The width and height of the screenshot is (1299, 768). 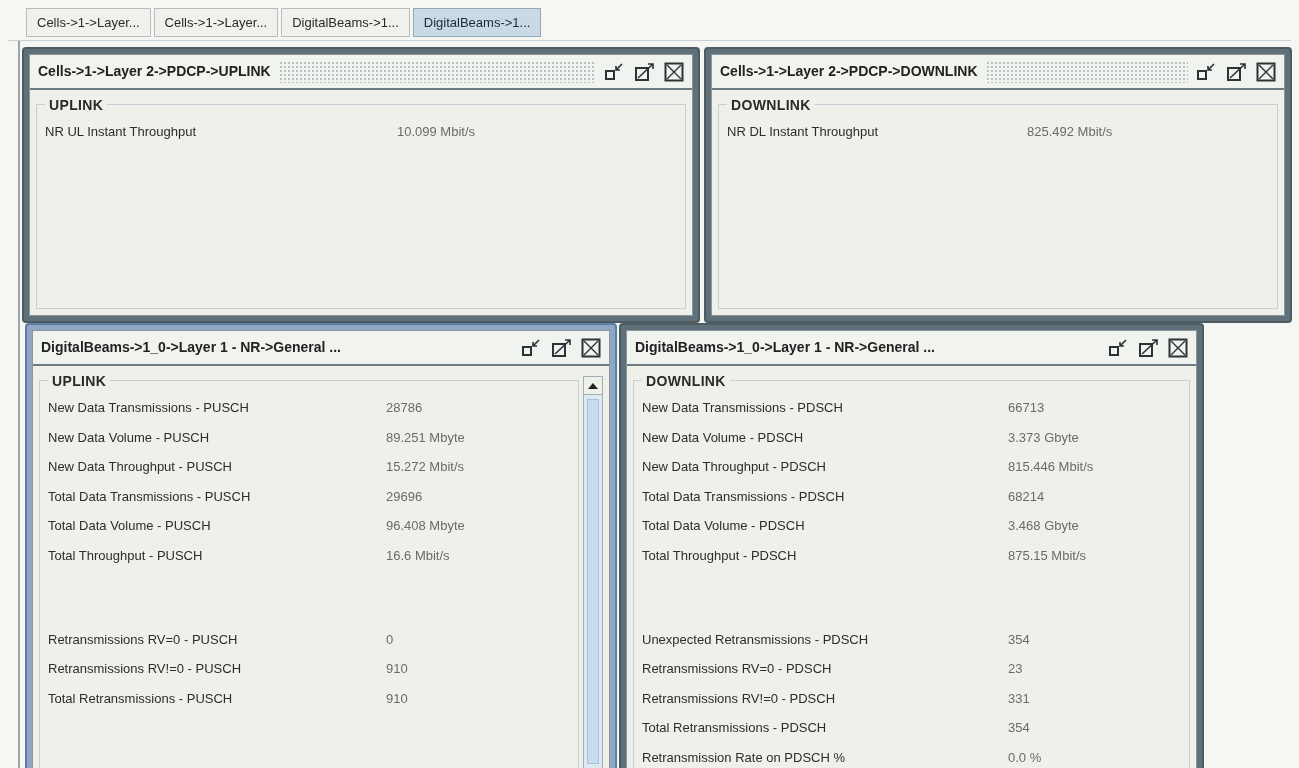 What do you see at coordinates (149, 408) in the screenshot?
I see `metric-label: New Data Transmissions - PUSCH` at bounding box center [149, 408].